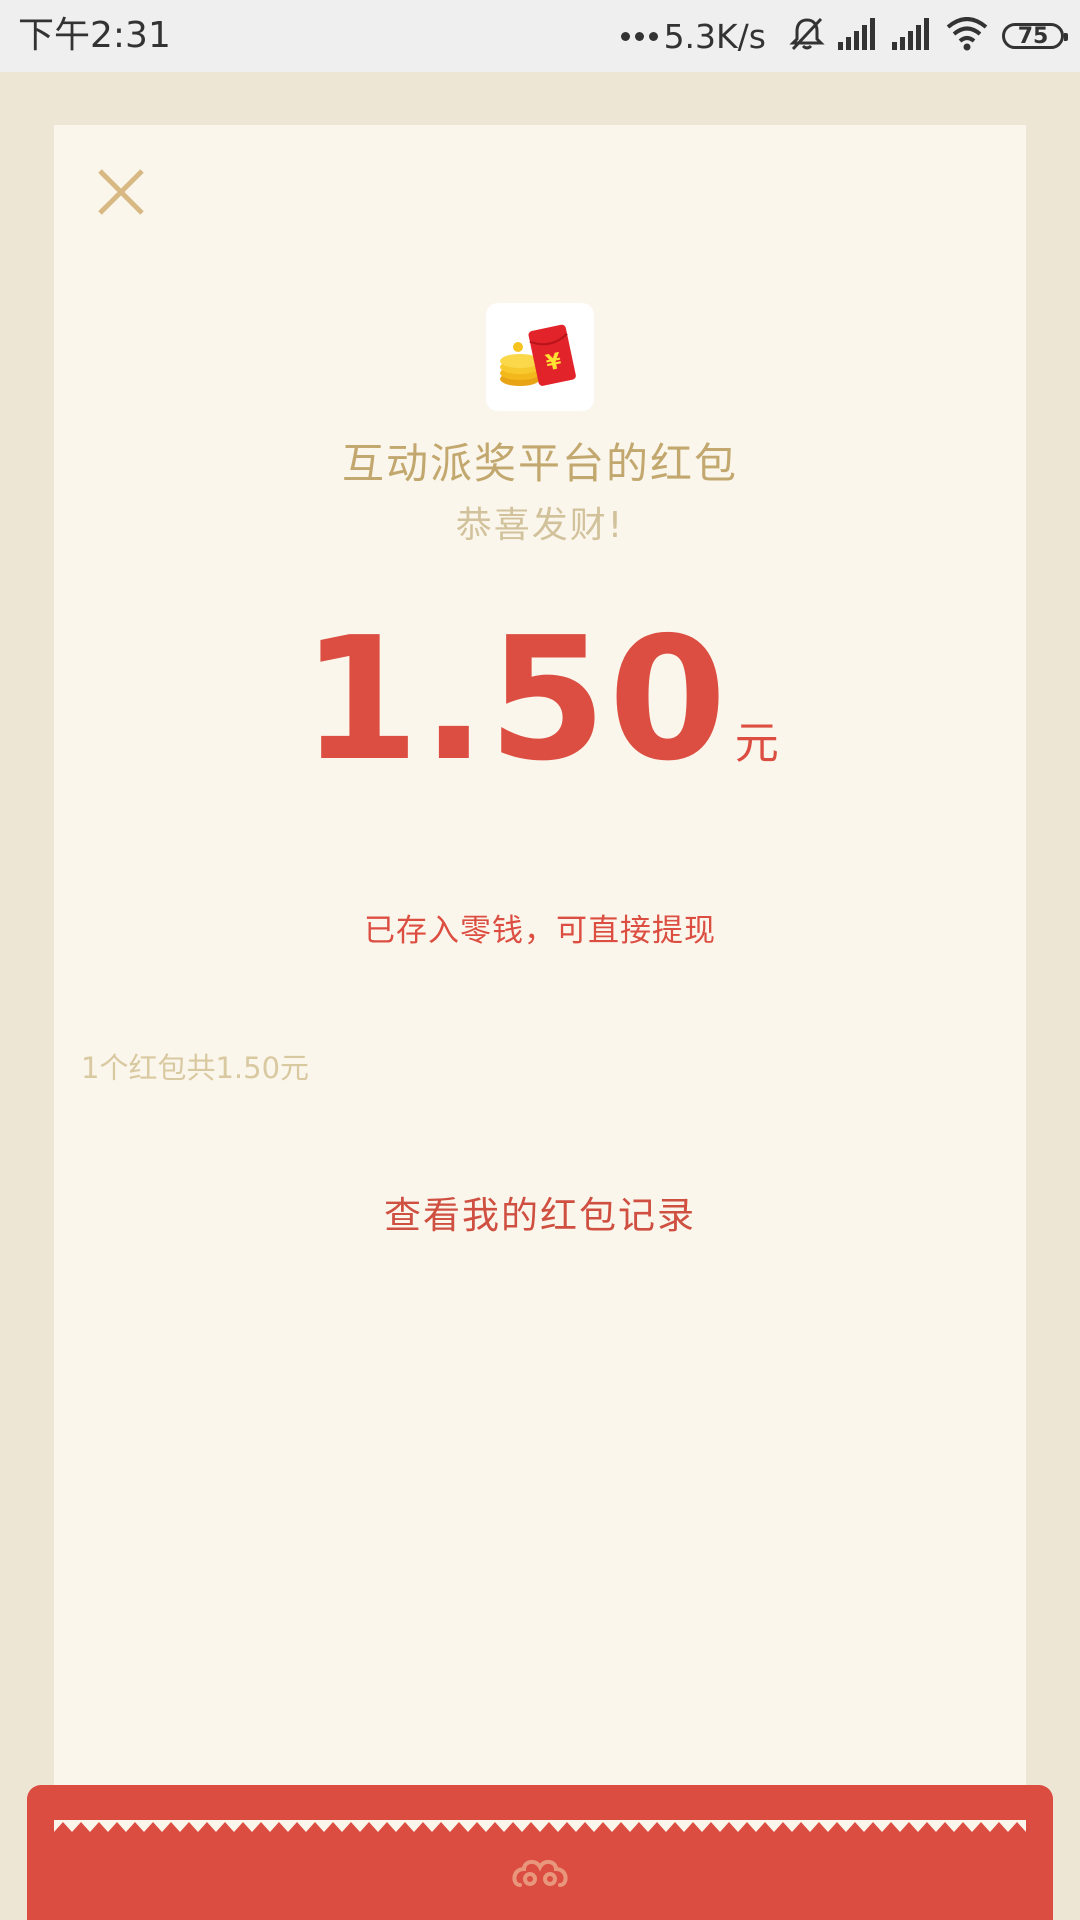 The width and height of the screenshot is (1080, 1920). I want to click on zigzag-edge, so click(540, 1826).